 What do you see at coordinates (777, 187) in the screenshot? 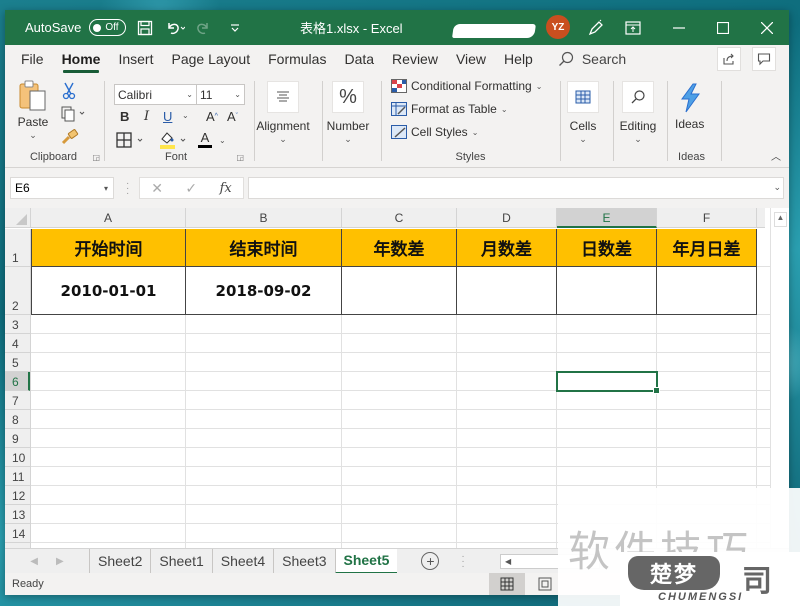
I see `expand-formula-bar-icon: ⌄` at bounding box center [777, 187].